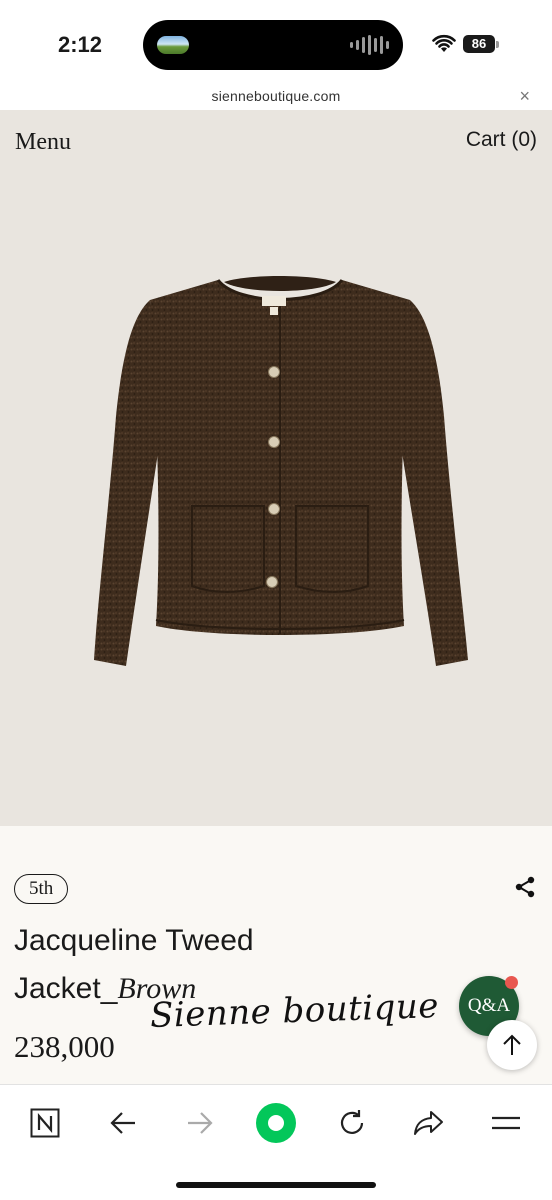 Image resolution: width=552 pixels, height=1200 pixels. Describe the element at coordinates (45, 1123) in the screenshot. I see `n-logo-icon` at that location.